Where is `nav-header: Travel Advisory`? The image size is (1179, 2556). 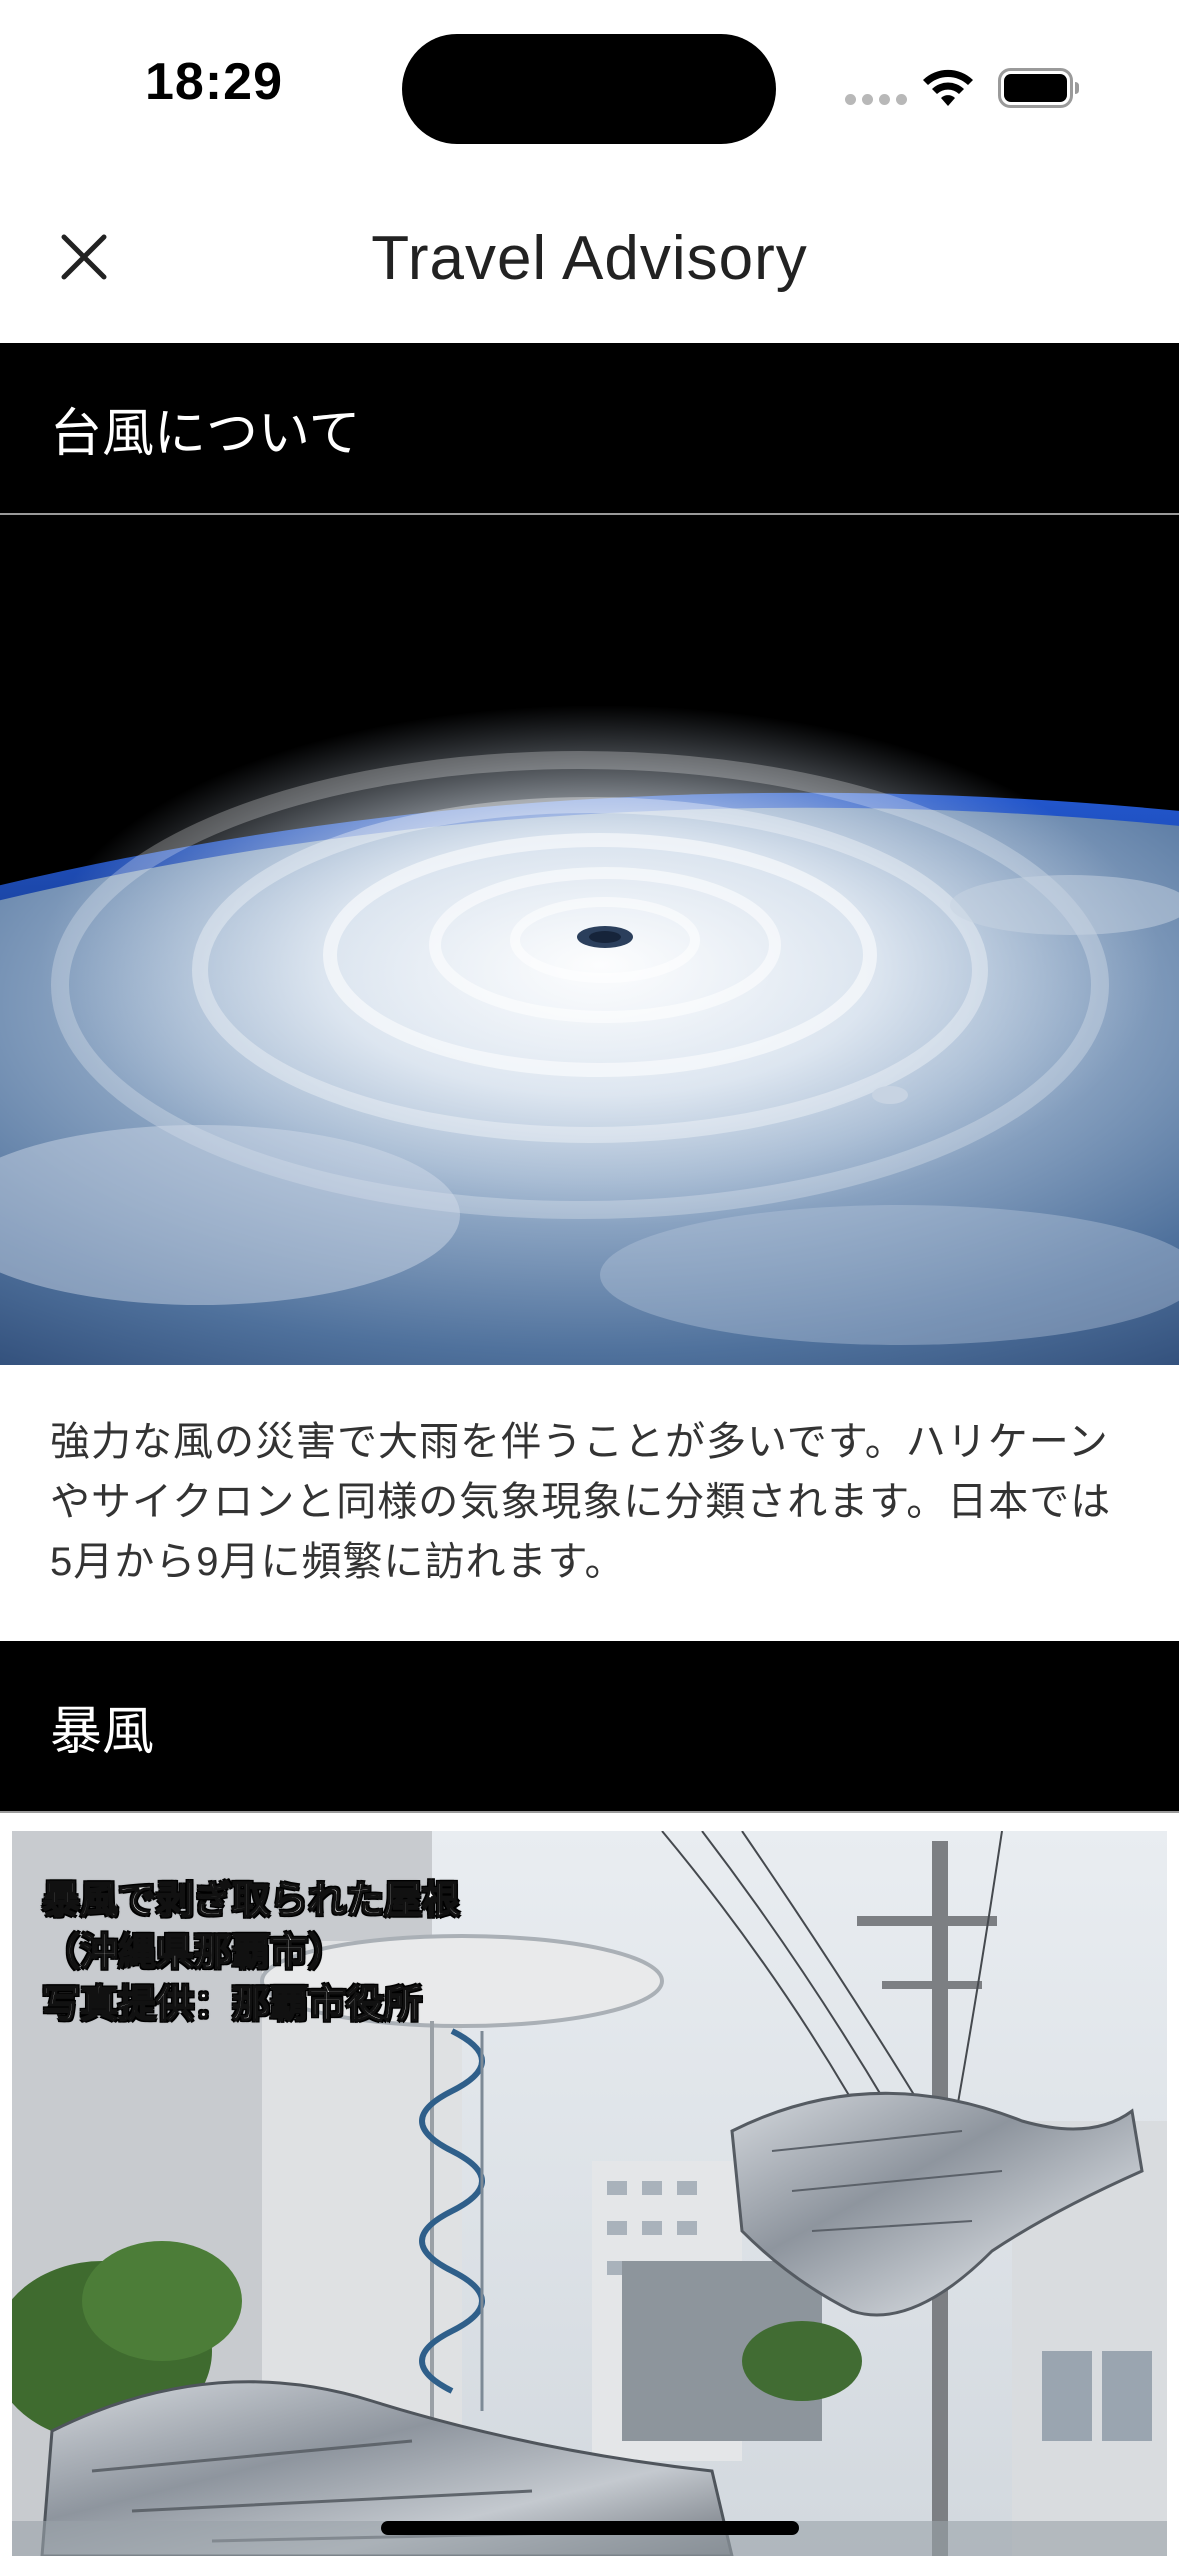
nav-header: Travel Advisory is located at coordinates (589, 259).